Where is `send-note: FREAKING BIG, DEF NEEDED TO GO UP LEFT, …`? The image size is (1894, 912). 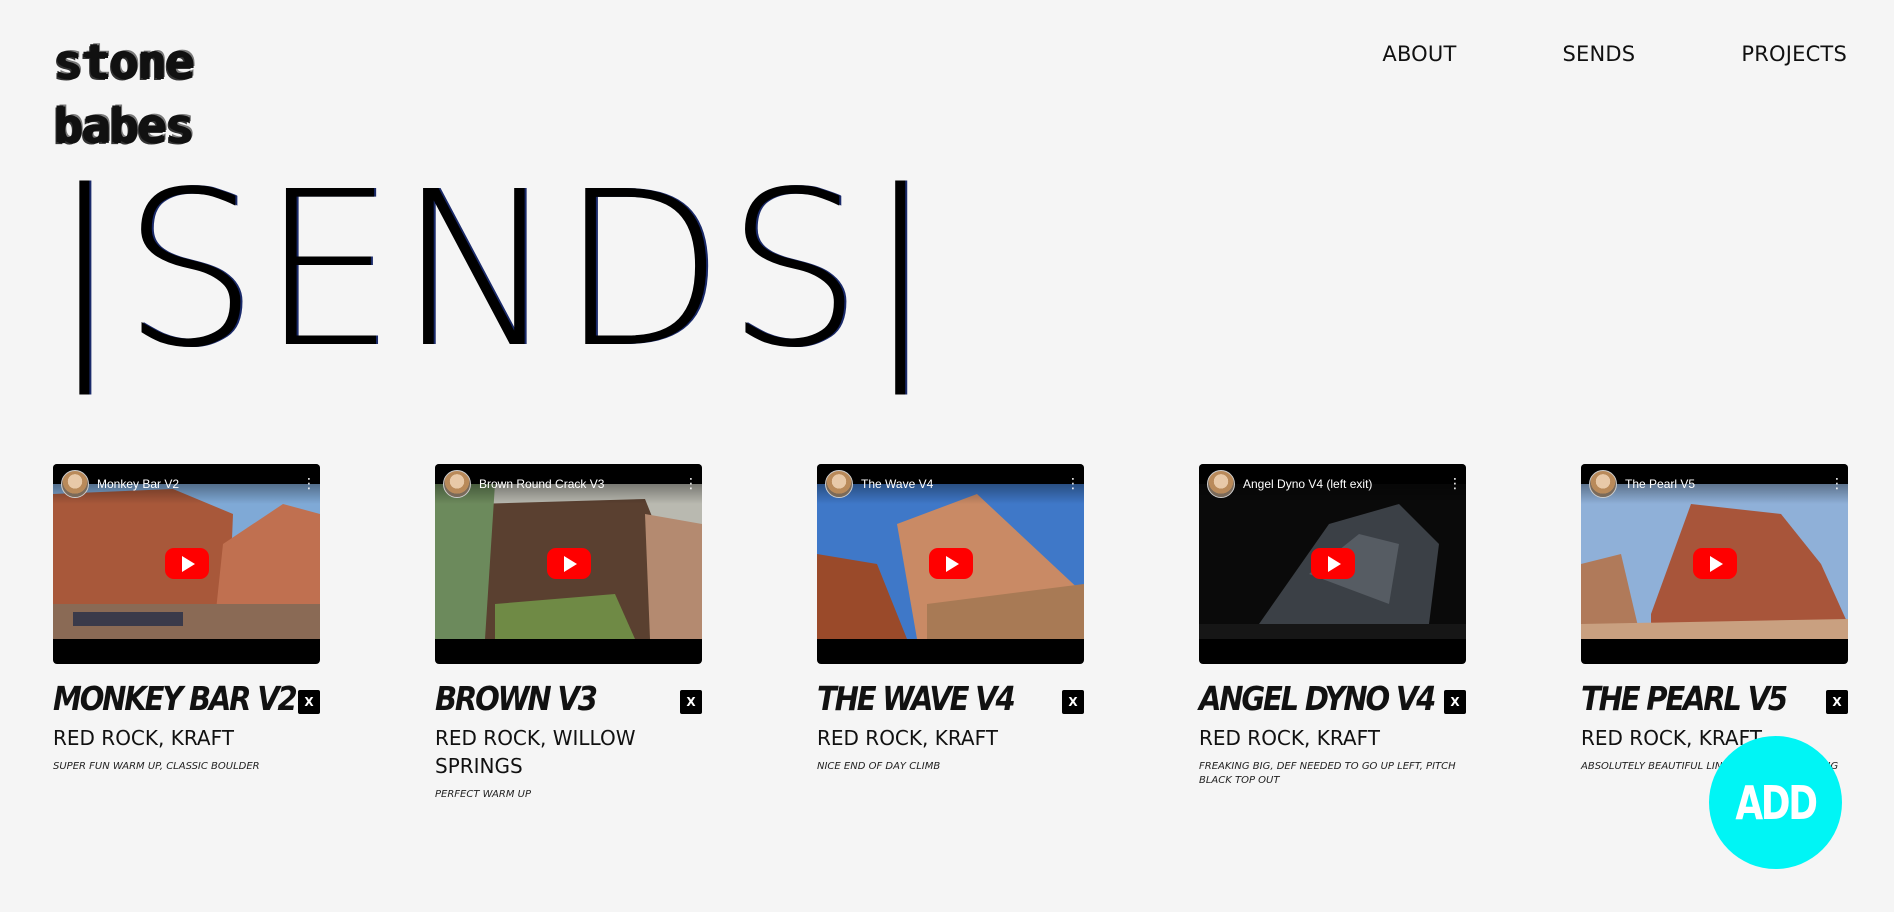
send-note: FREAKING BIG, DEF NEEDED TO GO UP LEFT, … is located at coordinates (1327, 773).